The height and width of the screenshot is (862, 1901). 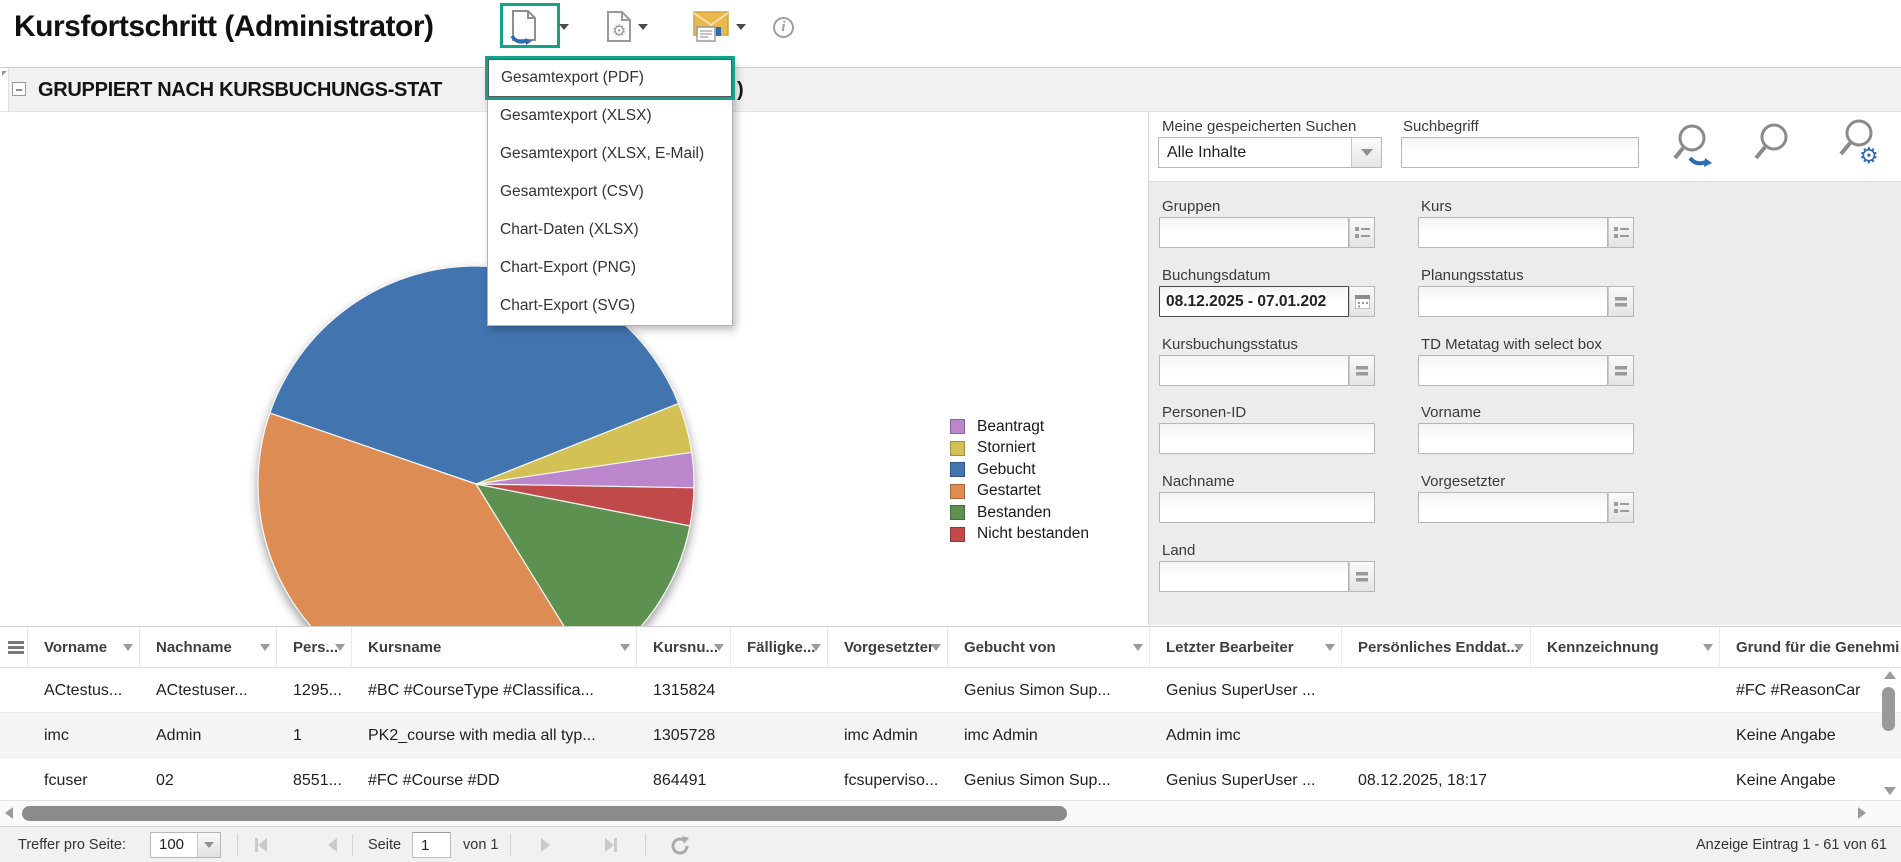 I want to click on first-page-button, so click(x=261, y=847).